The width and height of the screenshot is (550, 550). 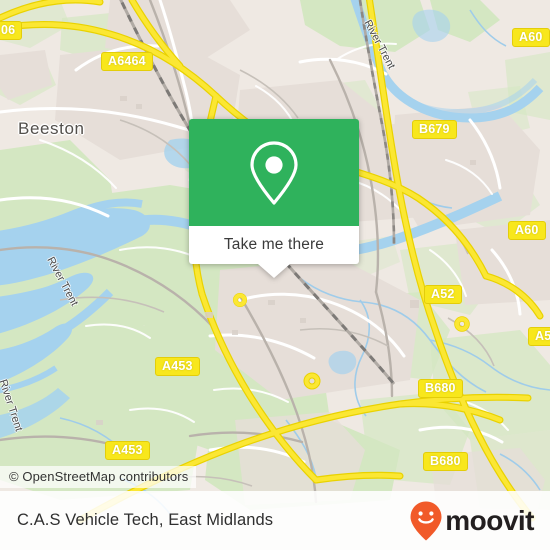 I want to click on road-shield-a52-east: A52, so click(x=539, y=336).